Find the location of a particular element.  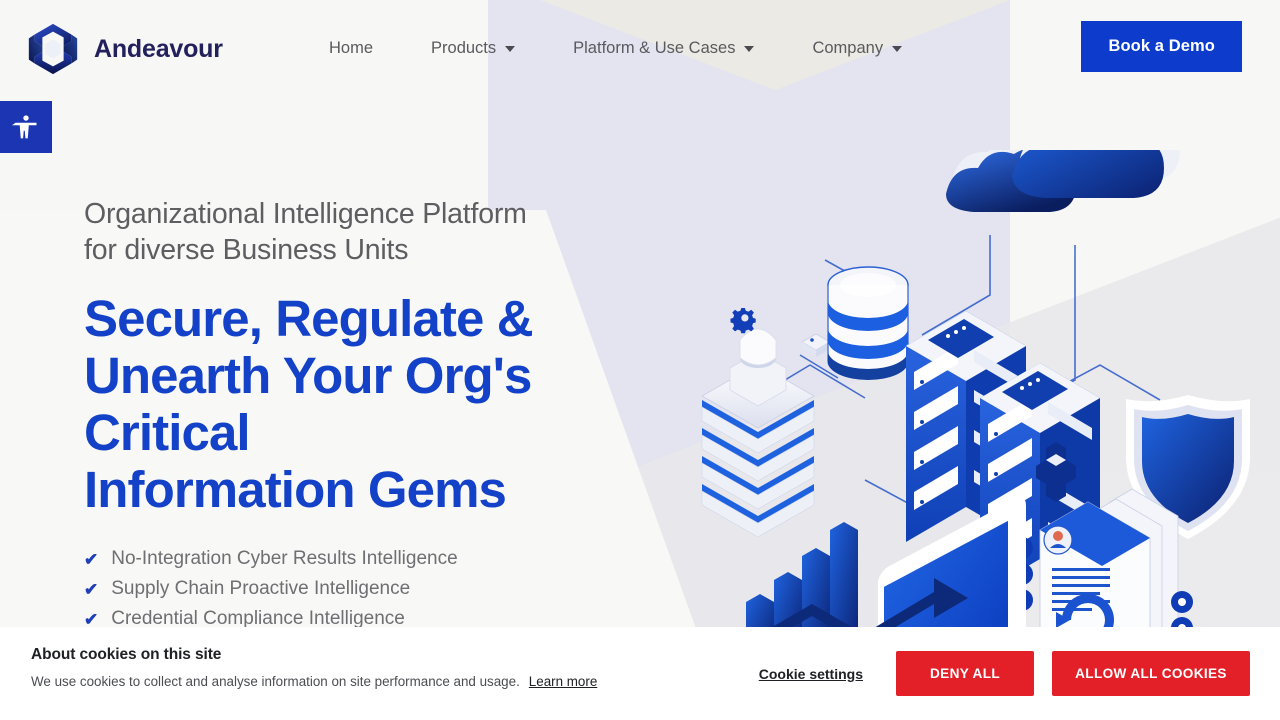

book-a-demo-button: Book a Demo is located at coordinates (1161, 46).